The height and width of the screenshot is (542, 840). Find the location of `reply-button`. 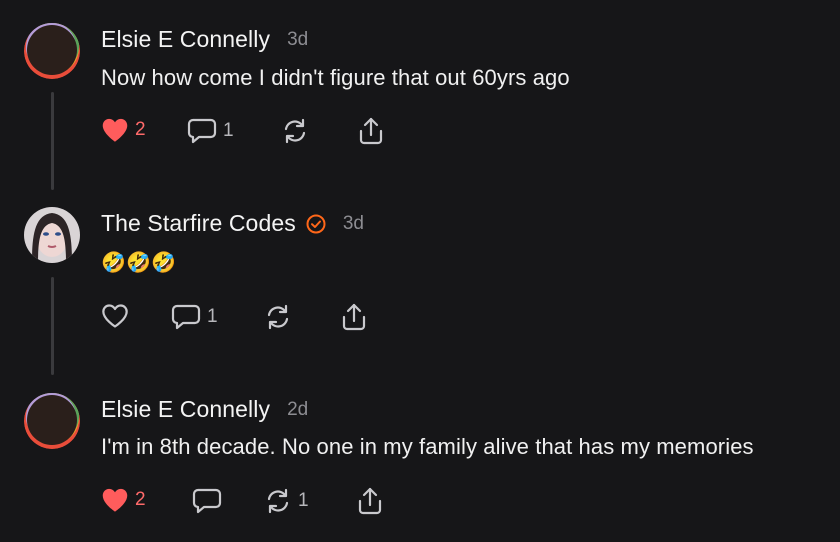

reply-button is located at coordinates (210, 501).